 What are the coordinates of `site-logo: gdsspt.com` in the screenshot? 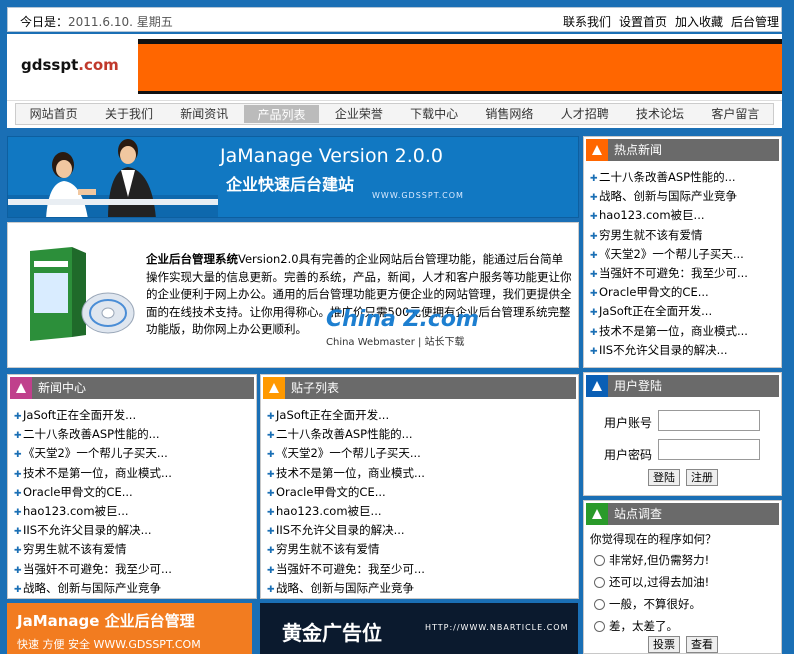 It's located at (70, 65).